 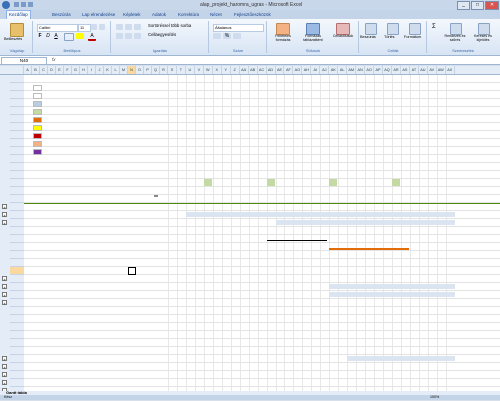 What do you see at coordinates (116, 70) in the screenshot?
I see `column-header-l: L` at bounding box center [116, 70].